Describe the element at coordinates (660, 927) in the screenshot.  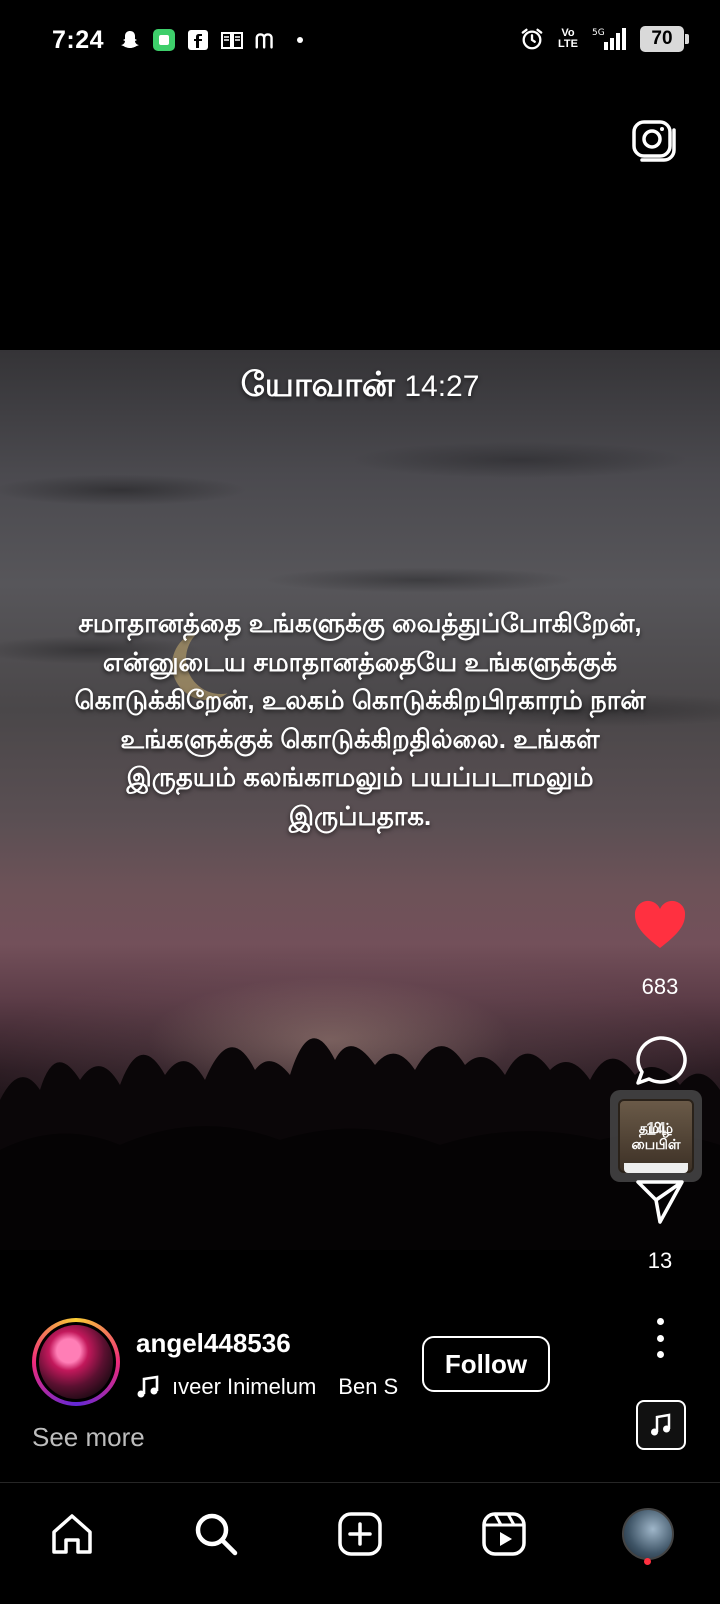
I see `like-button` at that location.